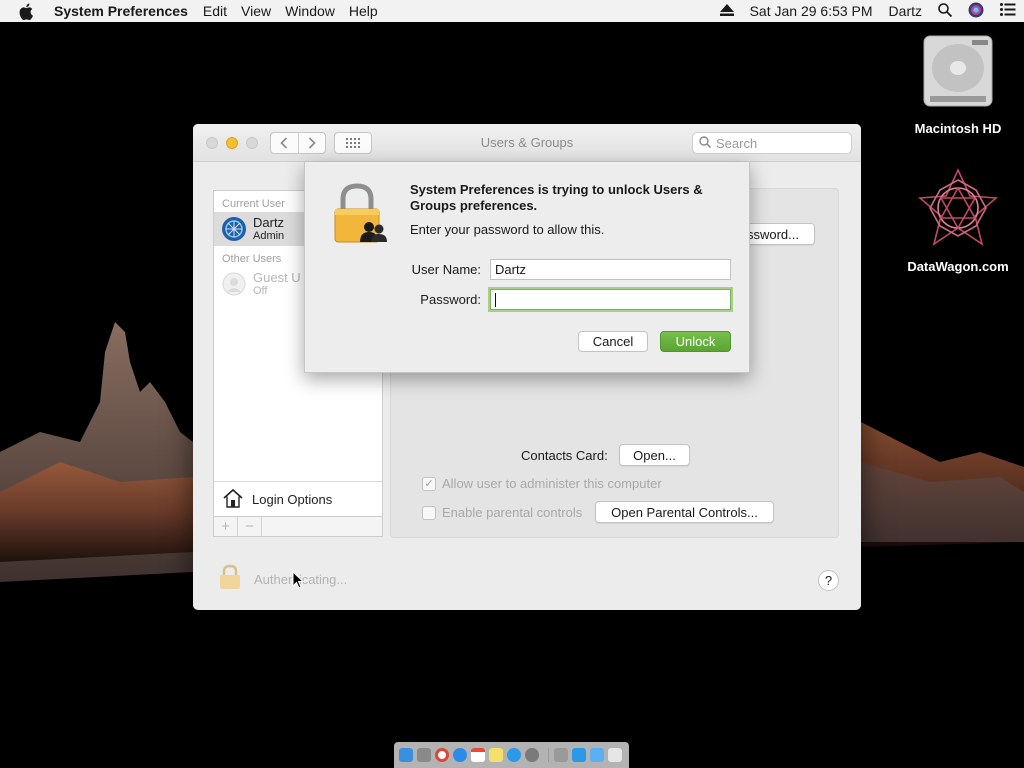 The image size is (1024, 768). Describe the element at coordinates (561, 755) in the screenshot. I see `utility-icon` at that location.